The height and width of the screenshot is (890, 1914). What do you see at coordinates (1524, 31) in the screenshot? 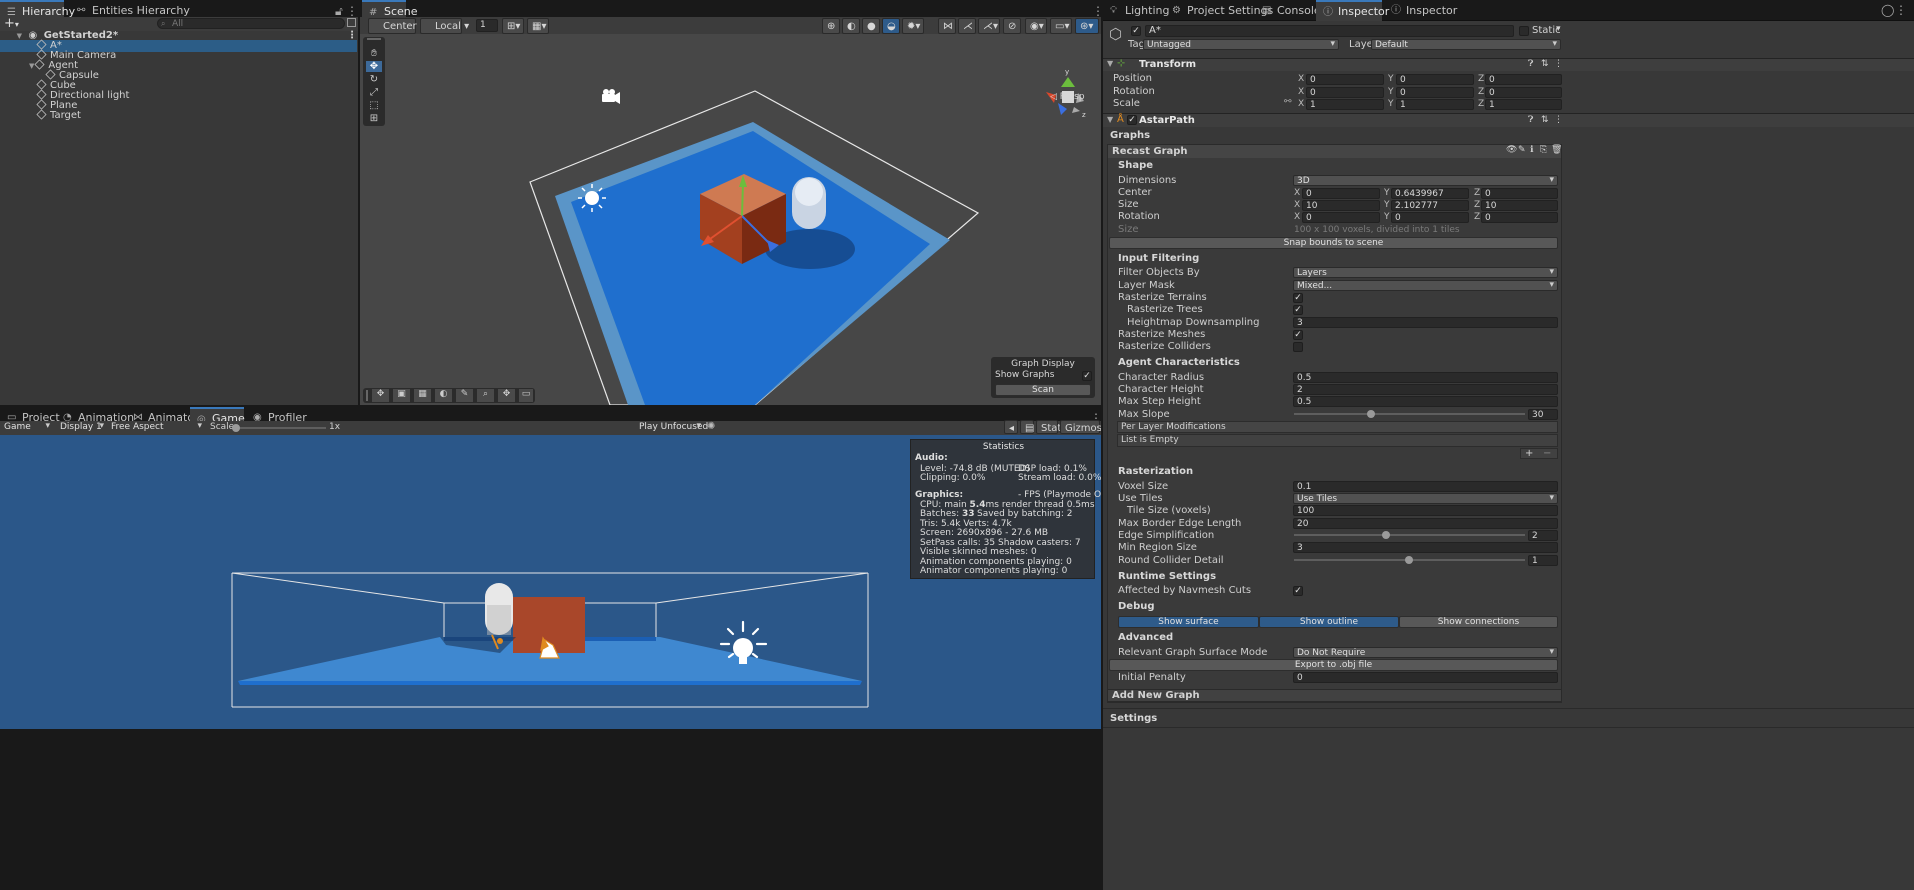
I see `static-checkbox` at bounding box center [1524, 31].